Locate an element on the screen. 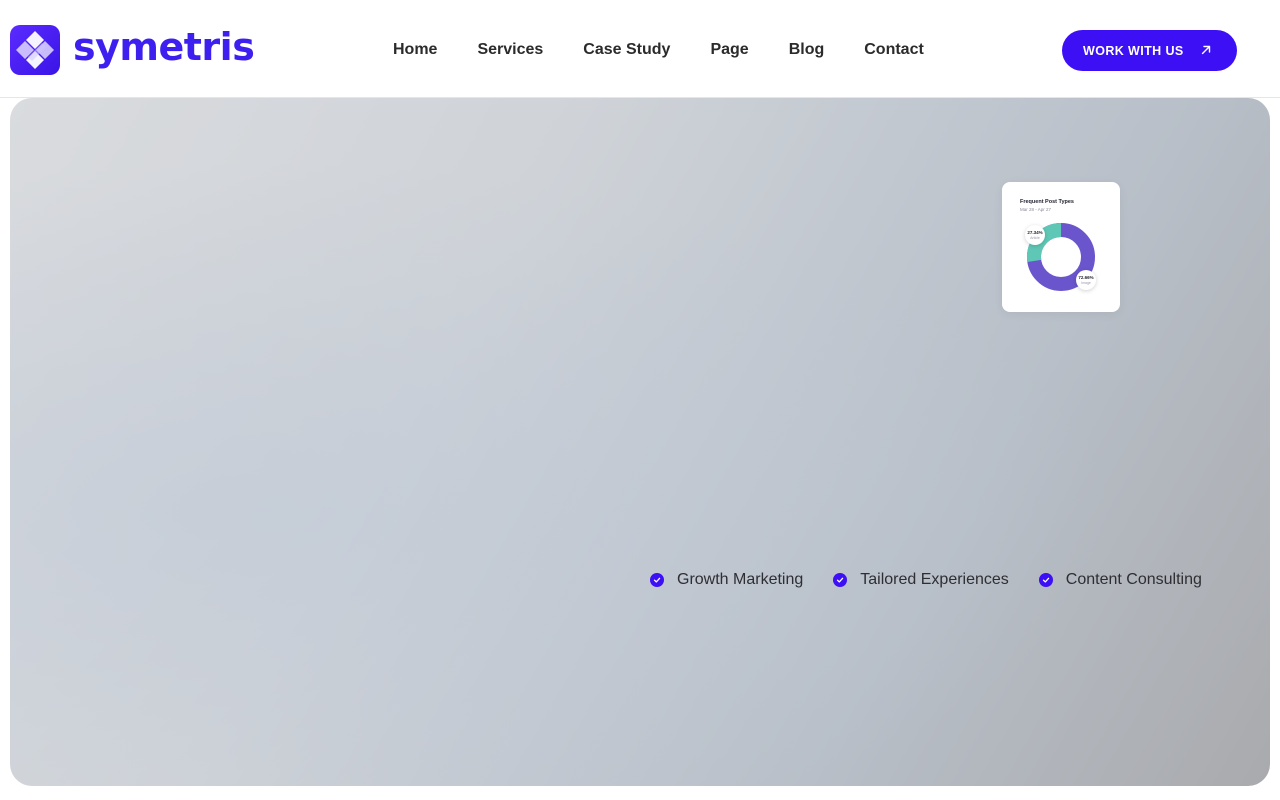  arrow-up-right-icon is located at coordinates (1206, 50).